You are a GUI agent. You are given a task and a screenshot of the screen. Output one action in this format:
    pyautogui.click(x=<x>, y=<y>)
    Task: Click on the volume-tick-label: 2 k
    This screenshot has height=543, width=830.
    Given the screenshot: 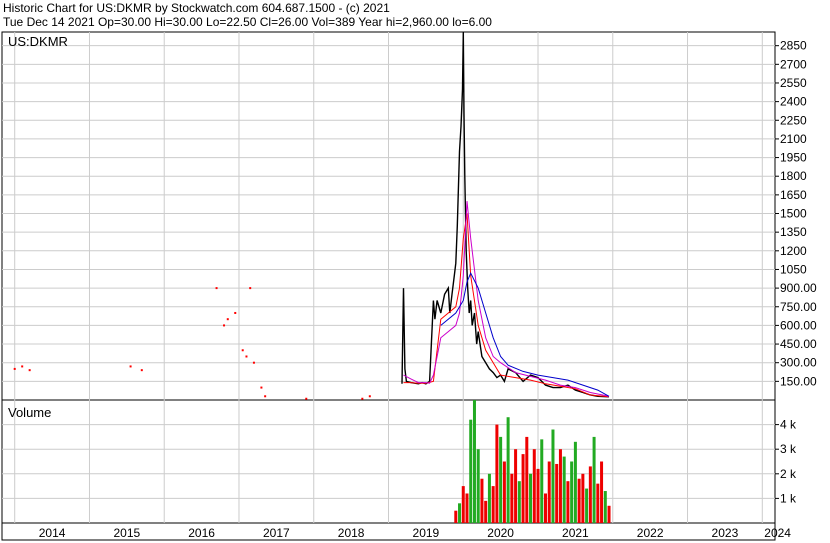 What is the action you would take?
    pyautogui.click(x=788, y=474)
    